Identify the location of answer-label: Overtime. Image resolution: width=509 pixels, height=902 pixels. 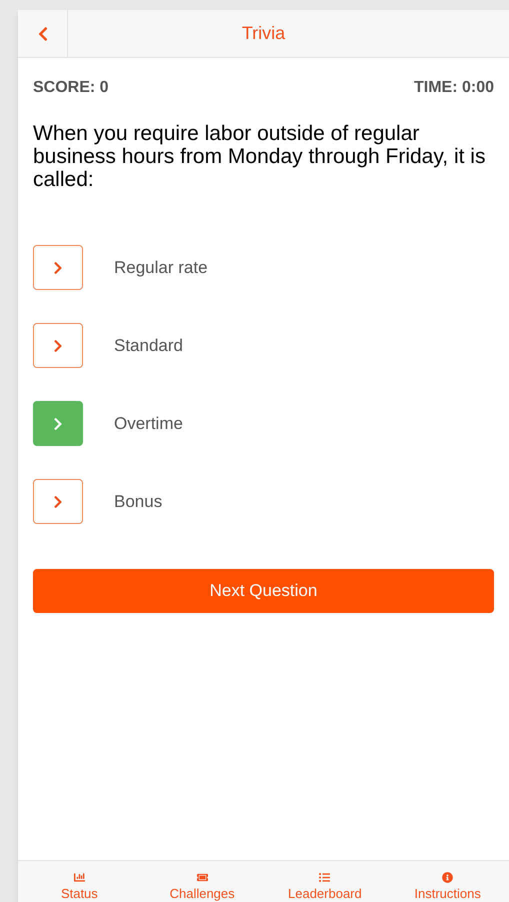
(148, 423).